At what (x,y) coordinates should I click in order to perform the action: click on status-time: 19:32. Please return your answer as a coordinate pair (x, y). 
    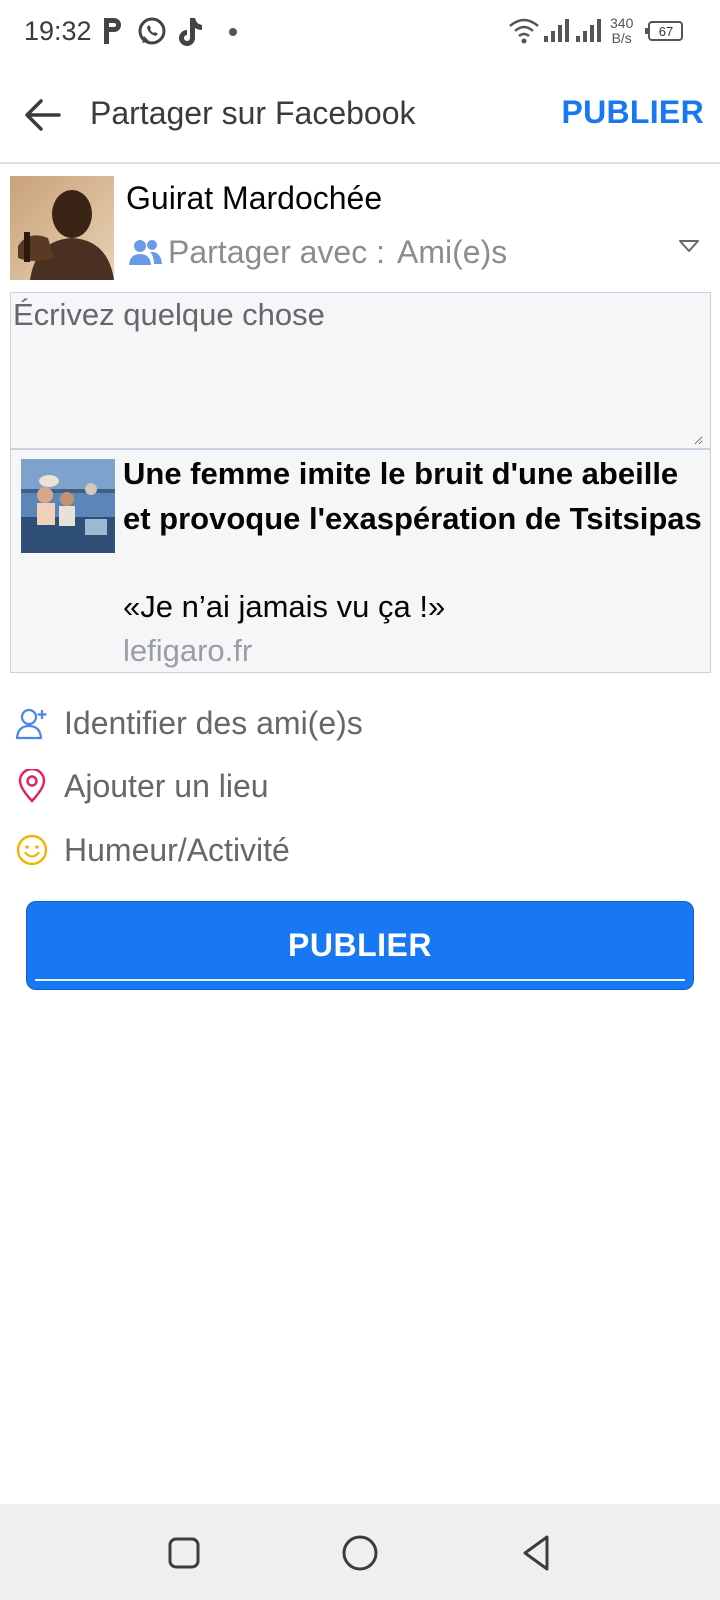
    Looking at the image, I should click on (58, 31).